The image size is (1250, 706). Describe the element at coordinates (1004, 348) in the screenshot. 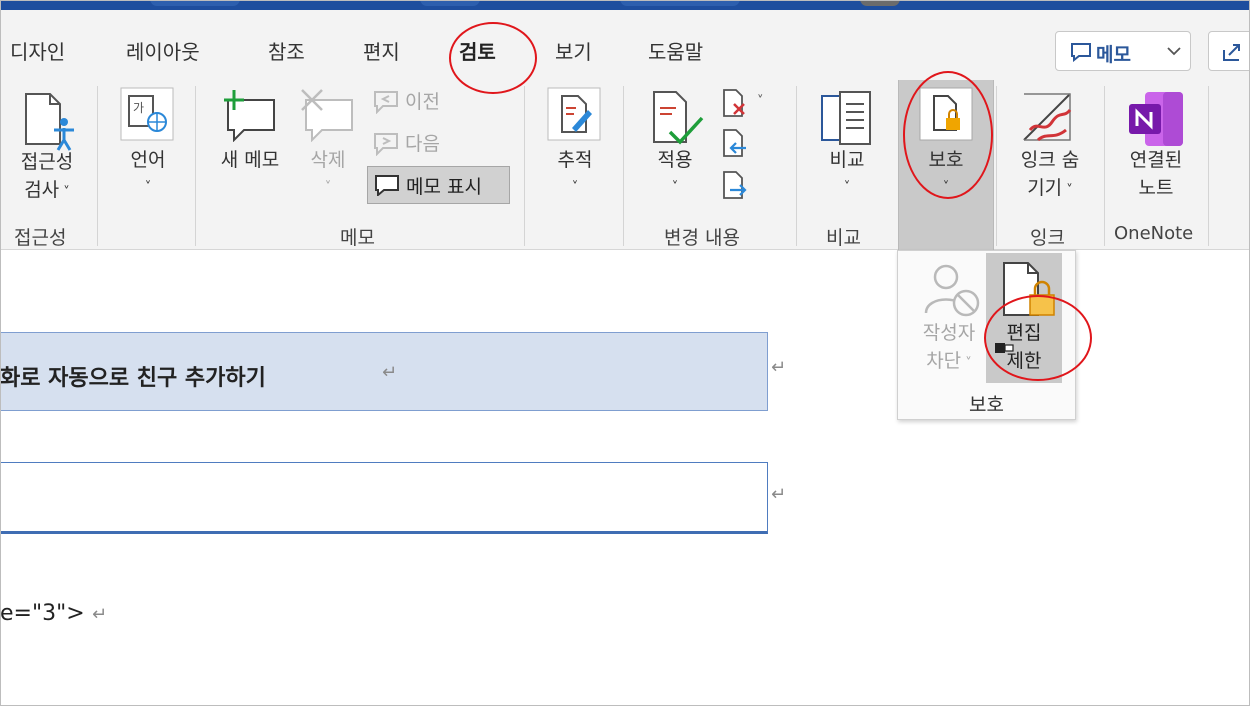

I see `mouse-cursor-icon` at that location.